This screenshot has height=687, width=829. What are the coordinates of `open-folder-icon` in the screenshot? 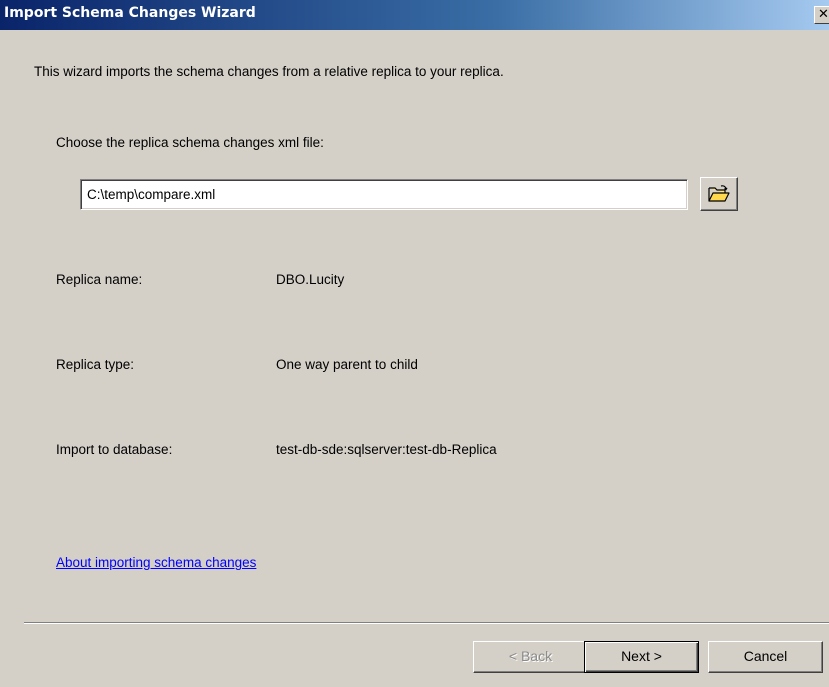 It's located at (719, 193).